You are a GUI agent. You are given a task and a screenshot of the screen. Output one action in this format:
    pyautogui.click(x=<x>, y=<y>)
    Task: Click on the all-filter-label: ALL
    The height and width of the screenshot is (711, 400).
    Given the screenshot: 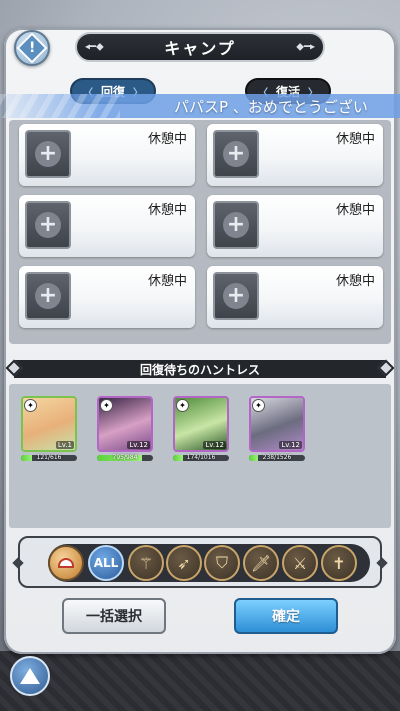 What is the action you would take?
    pyautogui.click(x=106, y=563)
    